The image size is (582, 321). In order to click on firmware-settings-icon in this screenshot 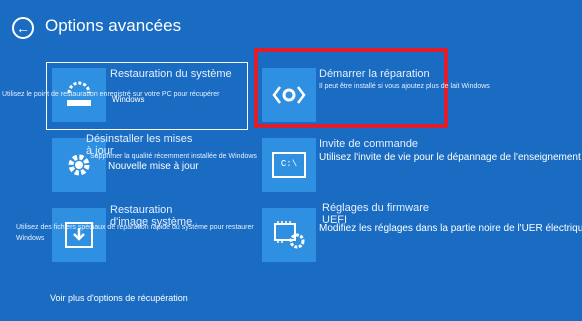, I will do `click(289, 235)`.